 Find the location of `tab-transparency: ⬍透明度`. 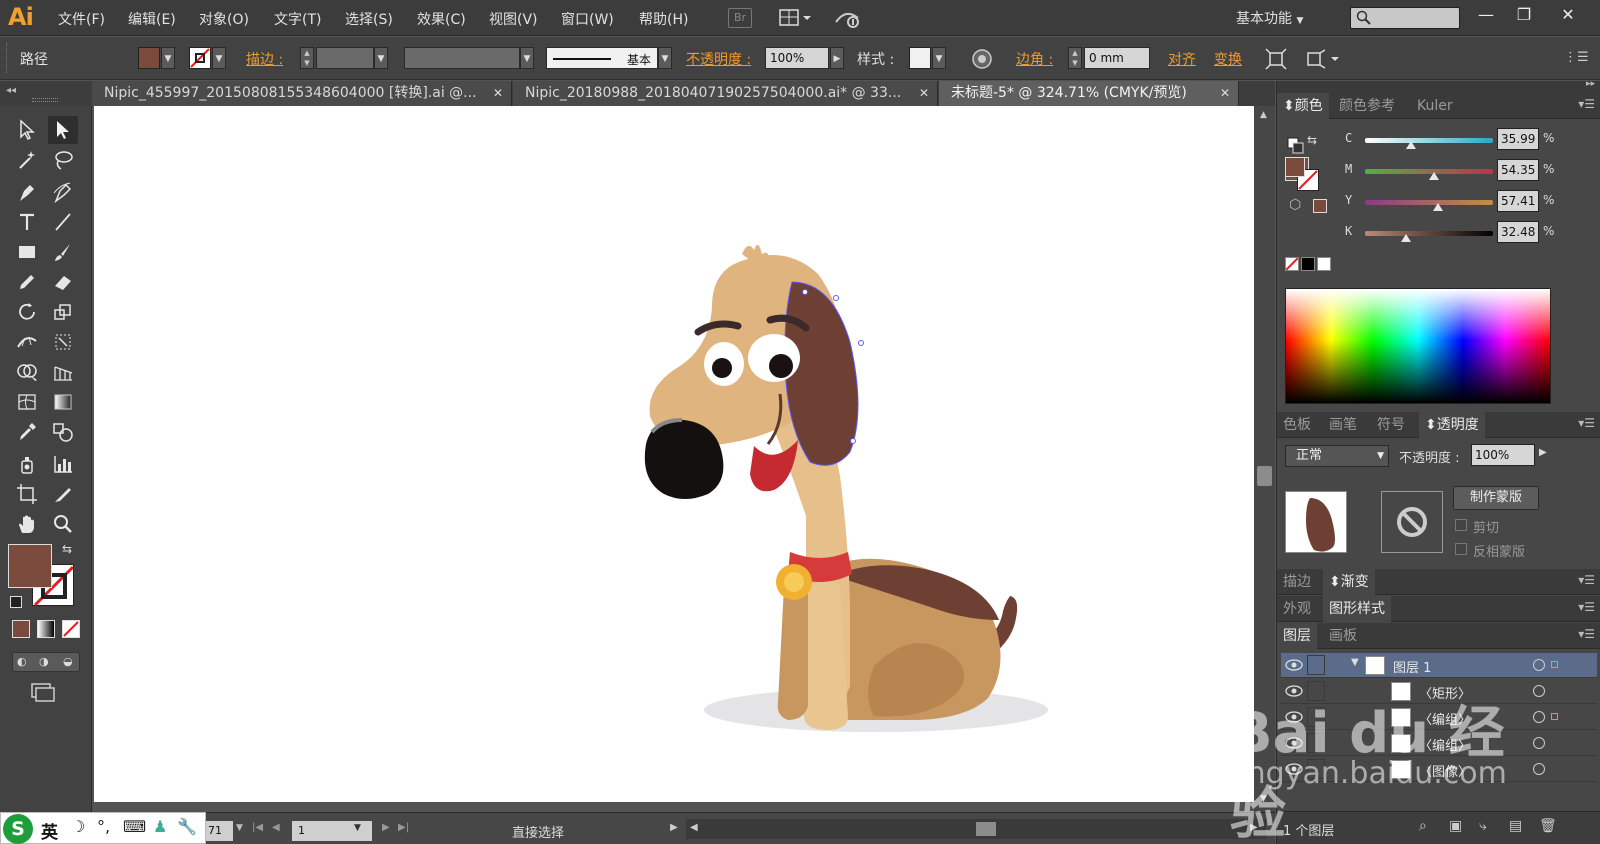

tab-transparency: ⬍透明度 is located at coordinates (1452, 425).